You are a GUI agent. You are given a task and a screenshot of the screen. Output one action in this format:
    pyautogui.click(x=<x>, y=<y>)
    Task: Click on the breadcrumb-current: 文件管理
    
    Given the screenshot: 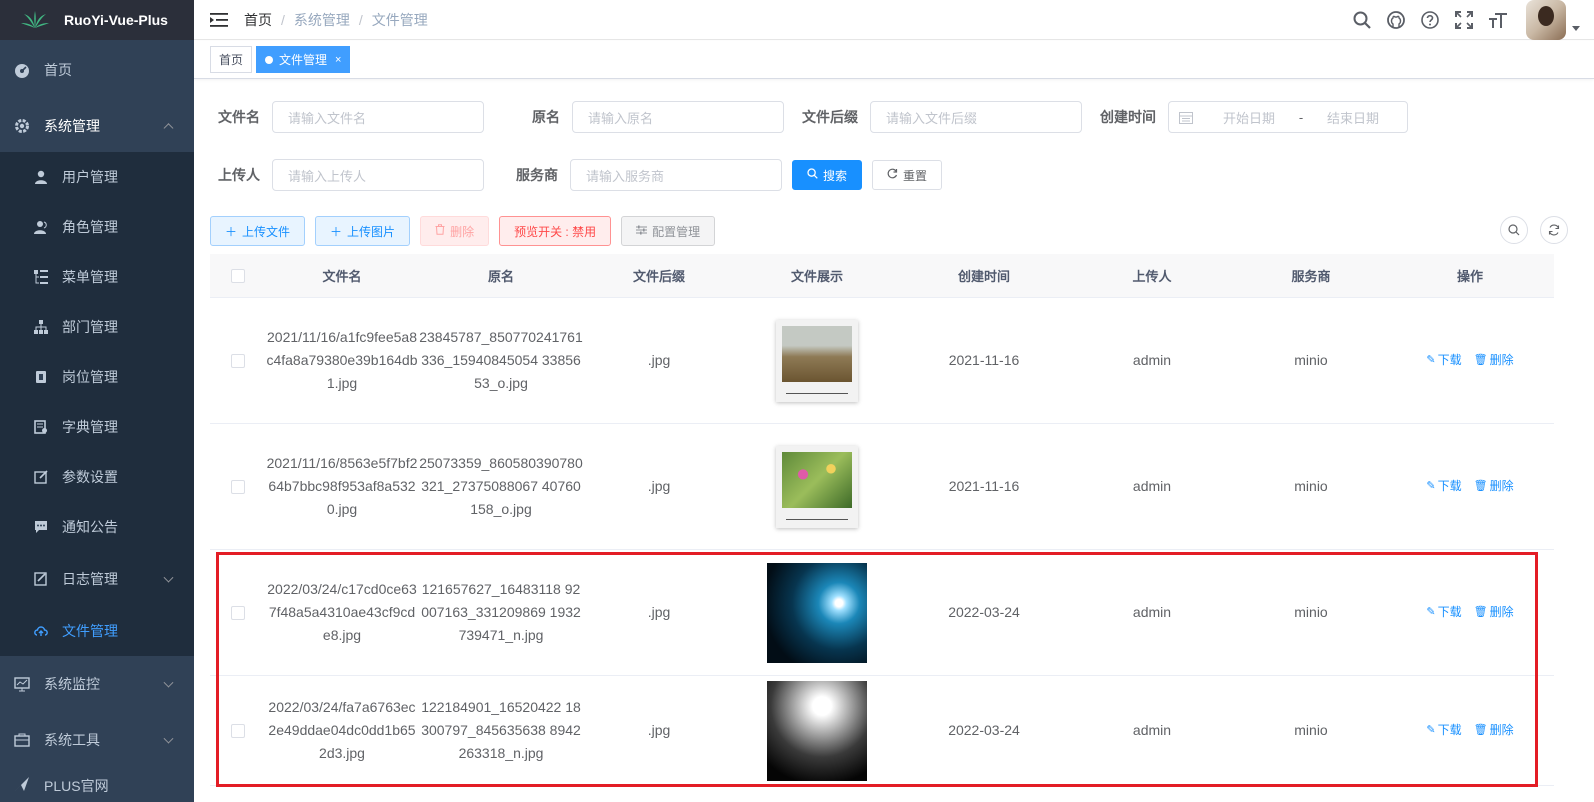 What is the action you would take?
    pyautogui.click(x=399, y=19)
    